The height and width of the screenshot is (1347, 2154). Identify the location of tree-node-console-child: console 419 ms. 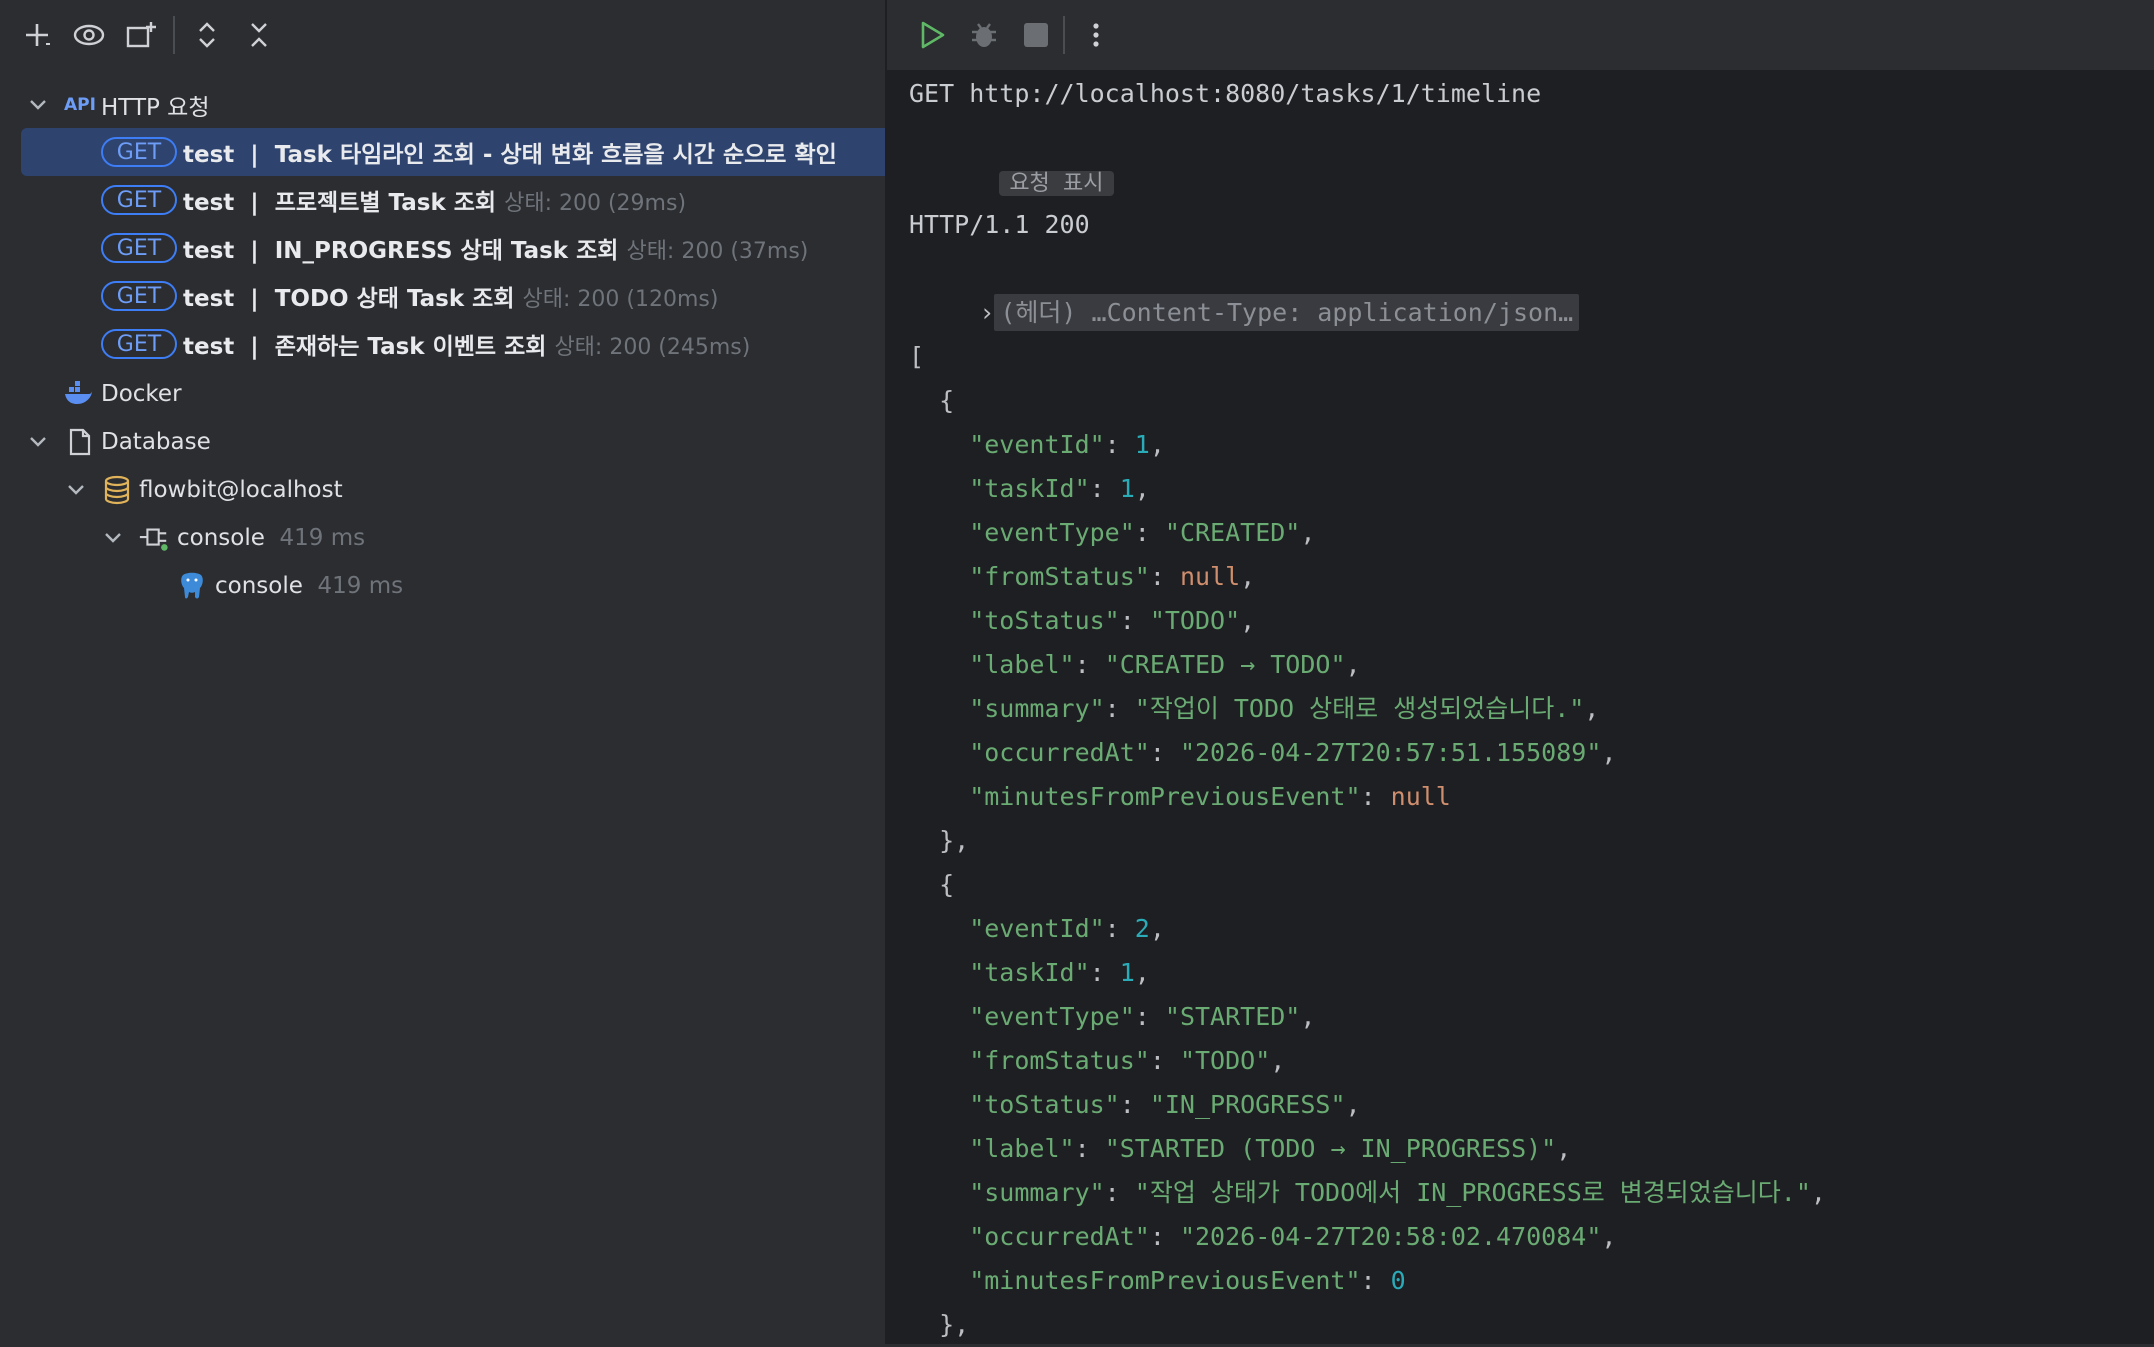
(442, 586).